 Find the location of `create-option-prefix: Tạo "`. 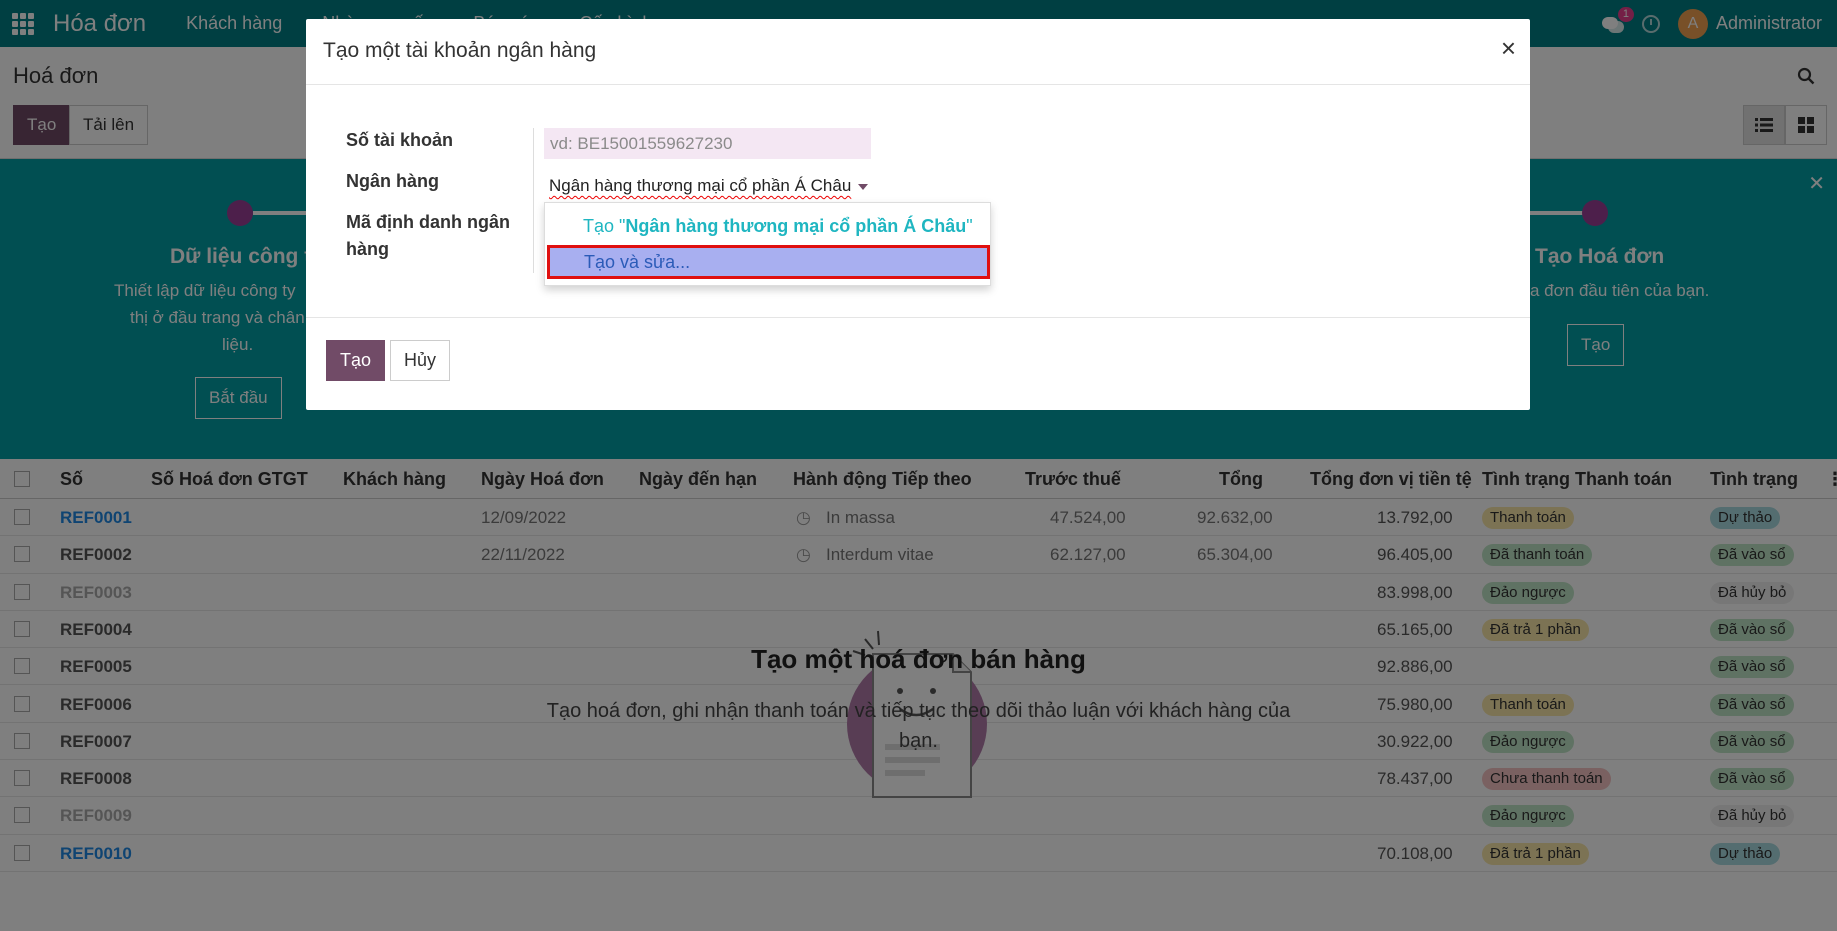

create-option-prefix: Tạo " is located at coordinates (604, 226).